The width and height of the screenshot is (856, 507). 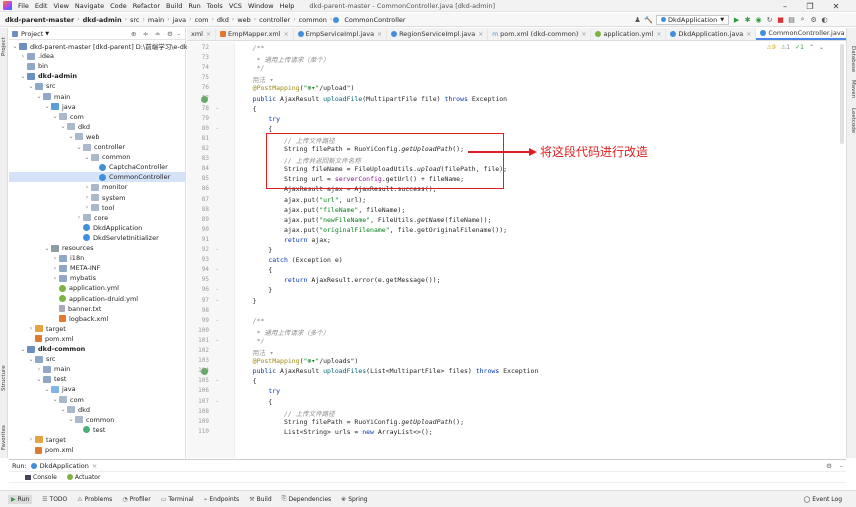 What do you see at coordinates (255, 34) in the screenshot?
I see `tab-empmapper-xml: EmpMapper.xml ×` at bounding box center [255, 34].